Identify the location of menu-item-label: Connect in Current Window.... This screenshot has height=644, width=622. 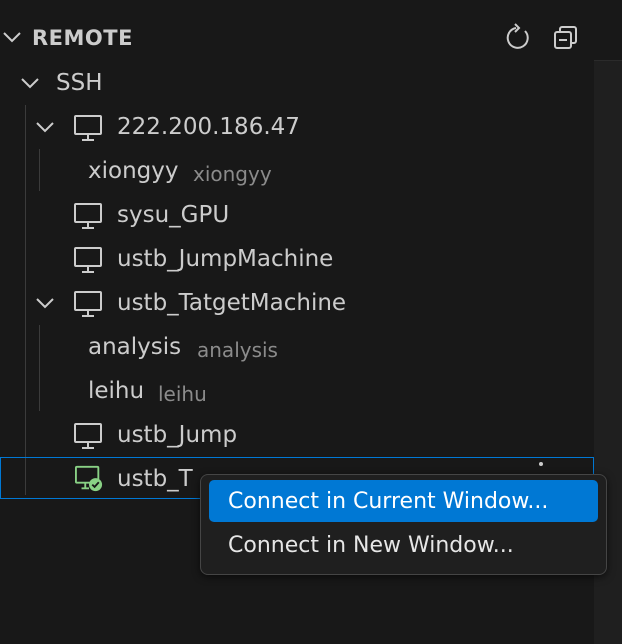
(388, 501).